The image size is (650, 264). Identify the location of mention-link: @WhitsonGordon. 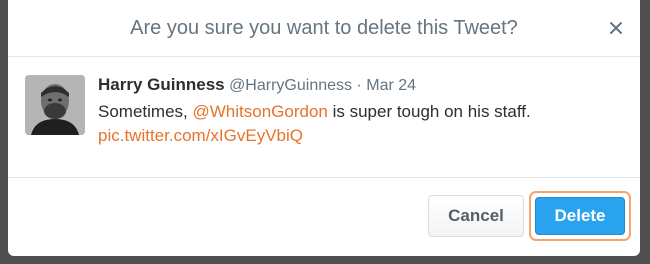
(259, 111).